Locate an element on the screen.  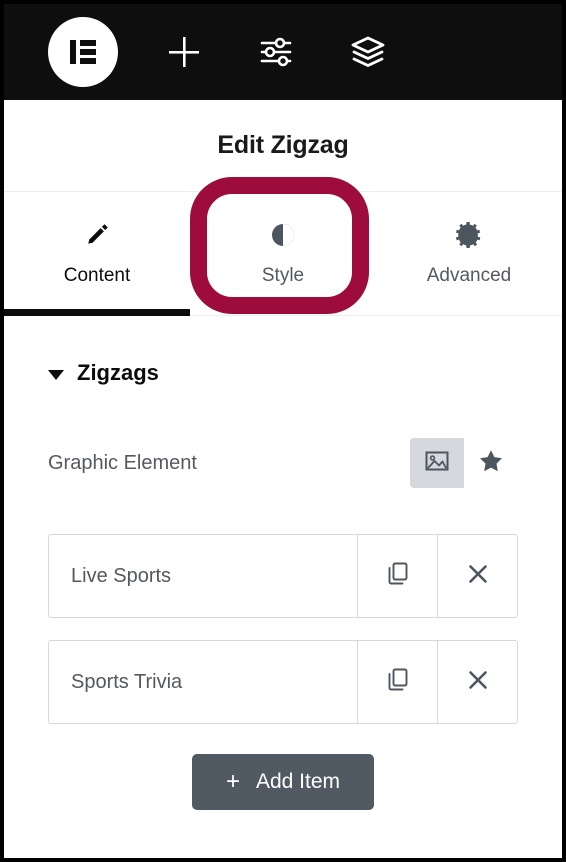
pencil-icon is located at coordinates (97, 235).